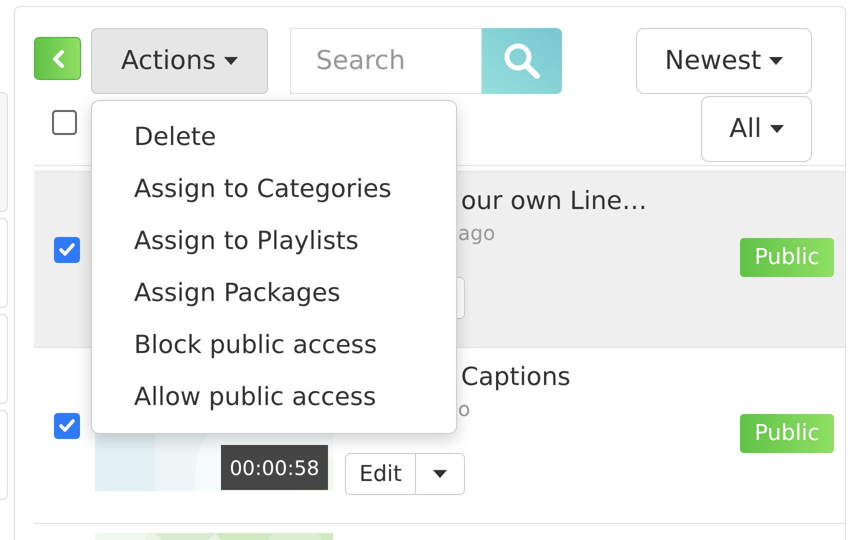 The image size is (858, 540). Describe the element at coordinates (274, 293) in the screenshot. I see `menu-item: Assign Packages` at that location.